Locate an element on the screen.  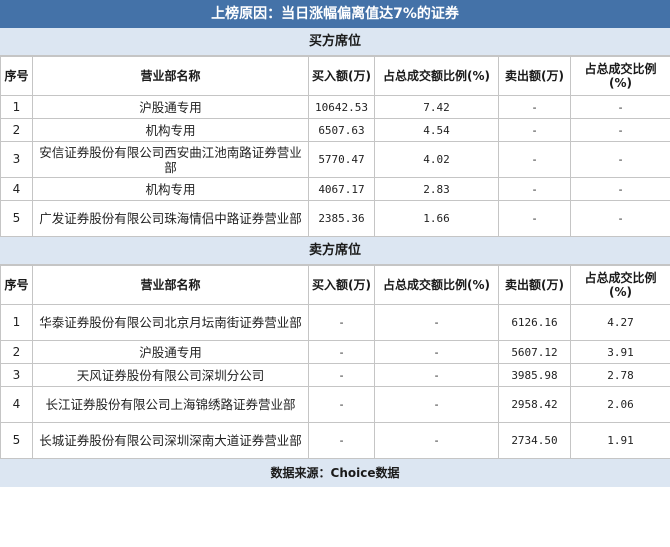
buy-pct: 4.02 is located at coordinates (436, 159).